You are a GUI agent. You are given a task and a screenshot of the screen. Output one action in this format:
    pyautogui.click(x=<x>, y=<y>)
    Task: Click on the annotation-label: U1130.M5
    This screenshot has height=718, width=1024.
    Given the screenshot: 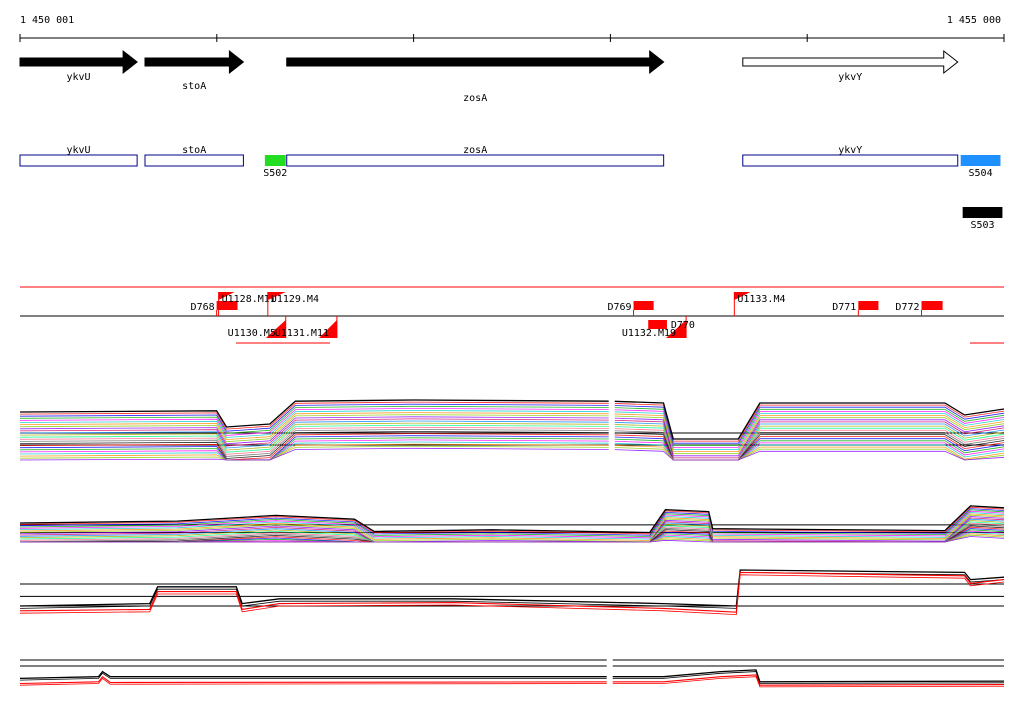 What is the action you would take?
    pyautogui.click(x=252, y=333)
    